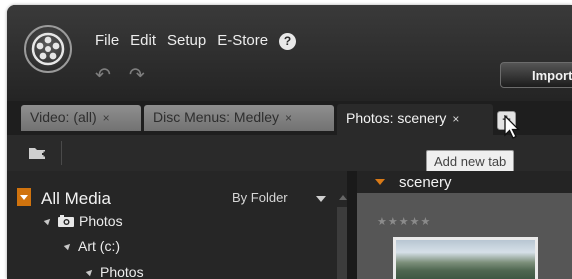  I want to click on tree-node-photos-folder: Photos, so click(114, 271).